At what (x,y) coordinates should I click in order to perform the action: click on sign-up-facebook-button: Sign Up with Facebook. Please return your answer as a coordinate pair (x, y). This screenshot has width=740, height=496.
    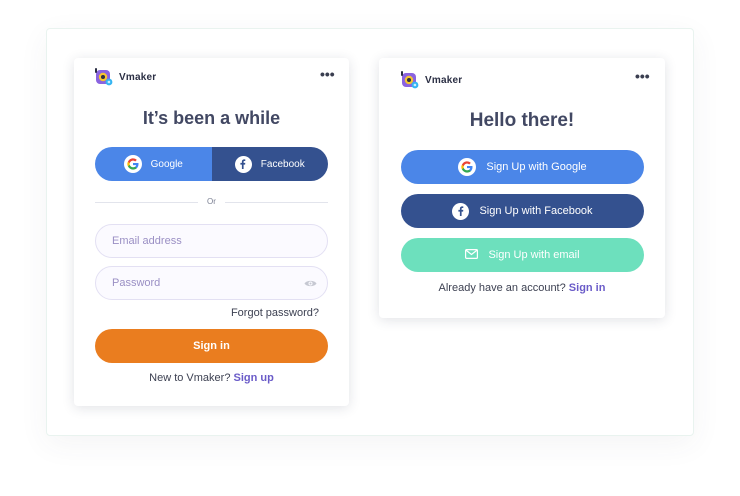
    Looking at the image, I should click on (522, 211).